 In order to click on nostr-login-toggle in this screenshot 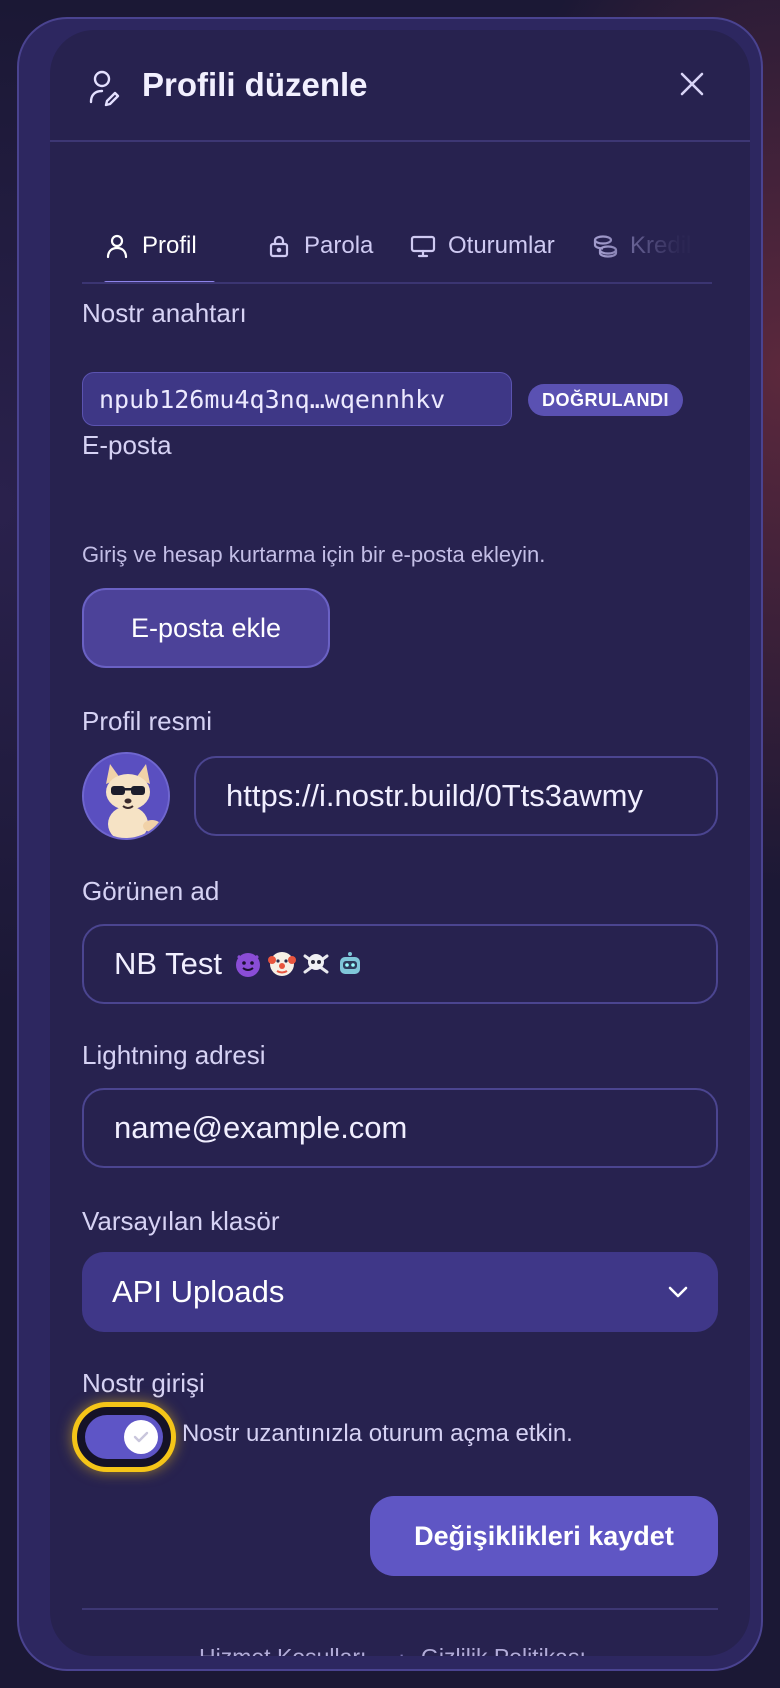, I will do `click(124, 1437)`.